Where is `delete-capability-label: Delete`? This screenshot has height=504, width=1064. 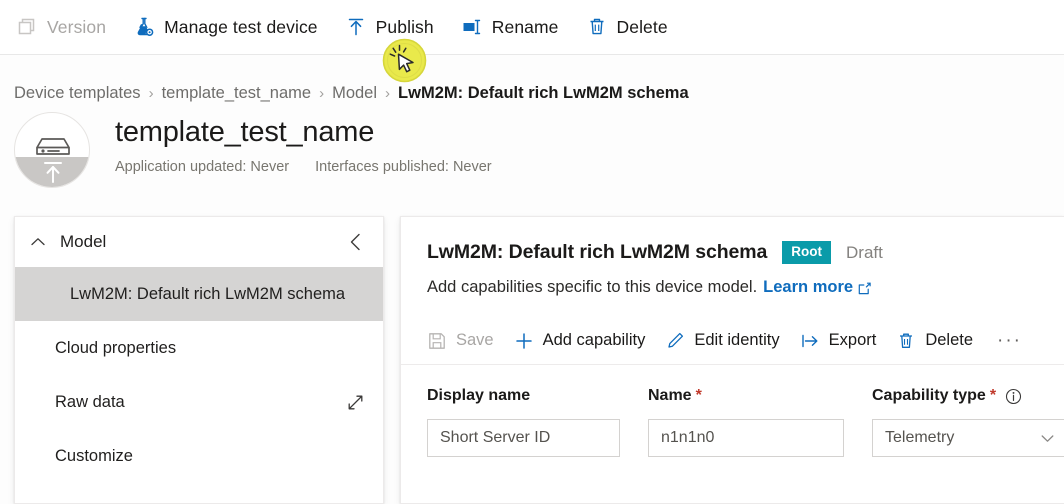 delete-capability-label: Delete is located at coordinates (949, 340).